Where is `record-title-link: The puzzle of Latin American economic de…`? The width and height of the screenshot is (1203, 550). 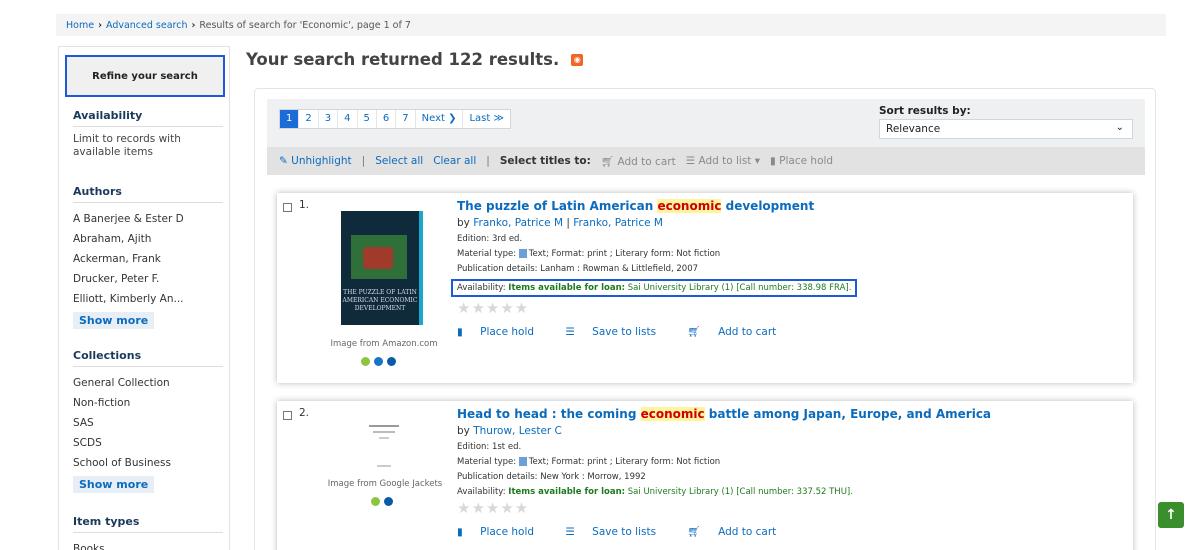 record-title-link: The puzzle of Latin American economic de… is located at coordinates (787, 206).